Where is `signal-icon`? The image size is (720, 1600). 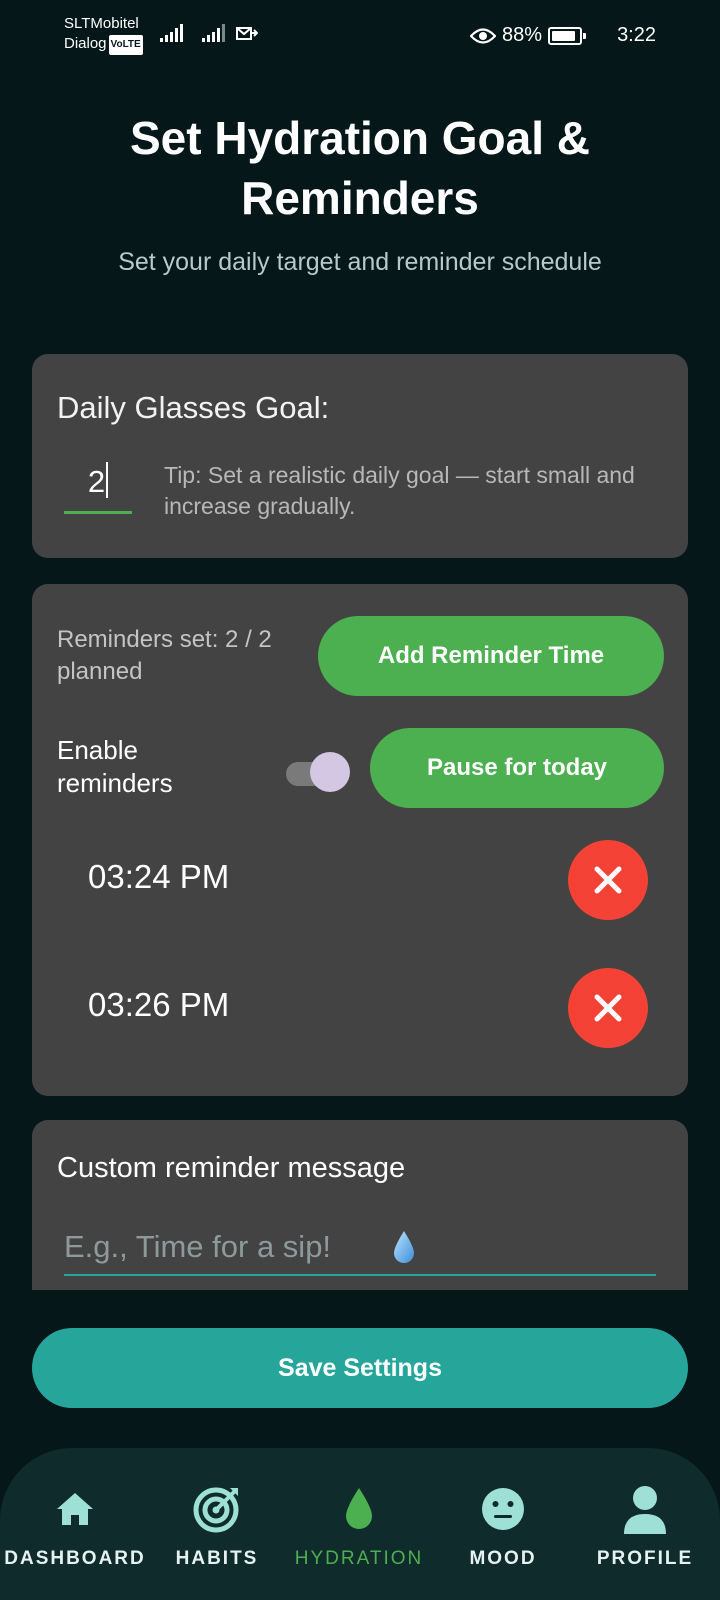 signal-icon is located at coordinates (171, 33).